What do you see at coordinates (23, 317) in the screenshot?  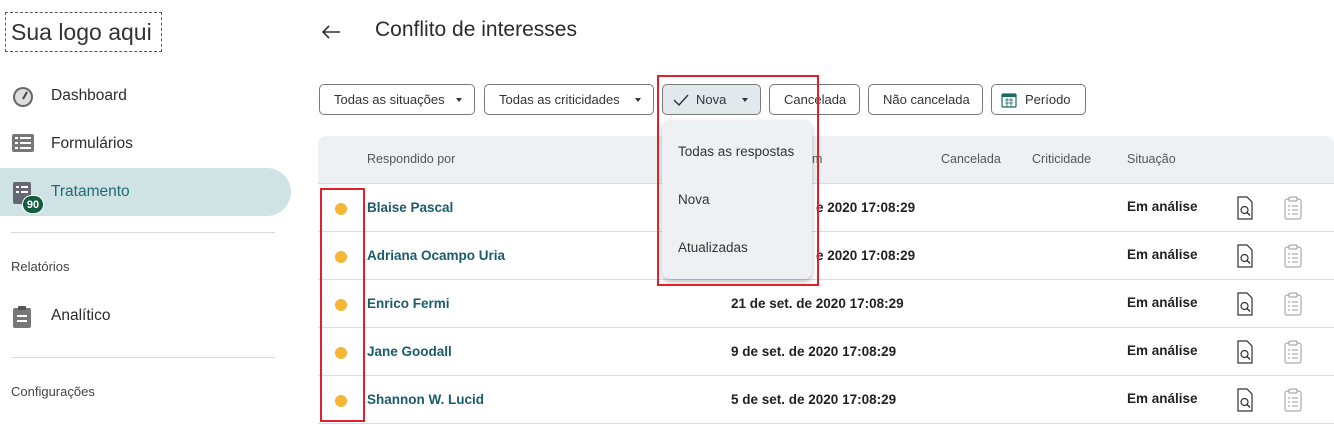 I see `clipboard-icon` at bounding box center [23, 317].